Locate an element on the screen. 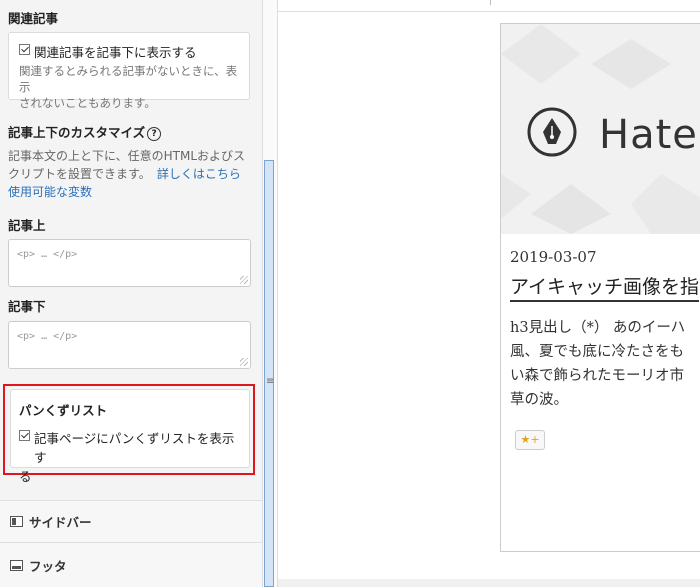  nav-item-footer: フッタ is located at coordinates (131, 564).